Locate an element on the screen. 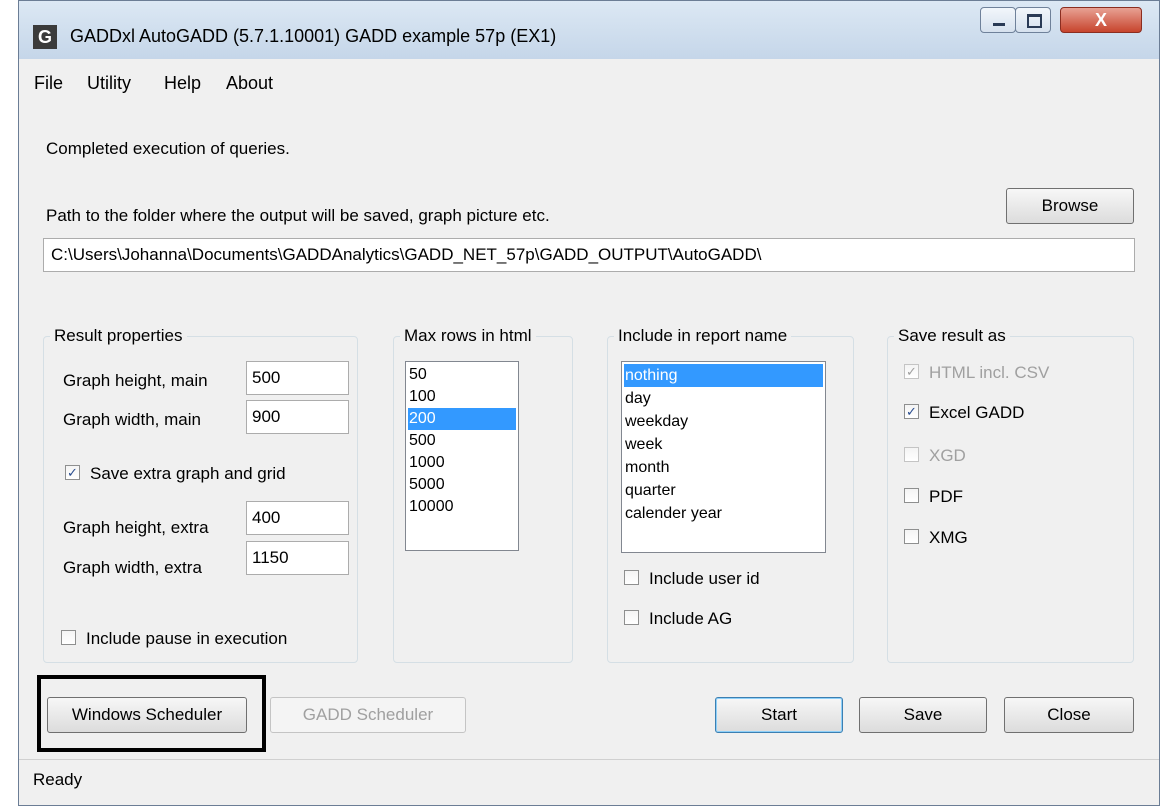 The height and width of the screenshot is (806, 1165). save-extra-checkbox-row: ✓ Save extra graph and grid is located at coordinates (175, 474).